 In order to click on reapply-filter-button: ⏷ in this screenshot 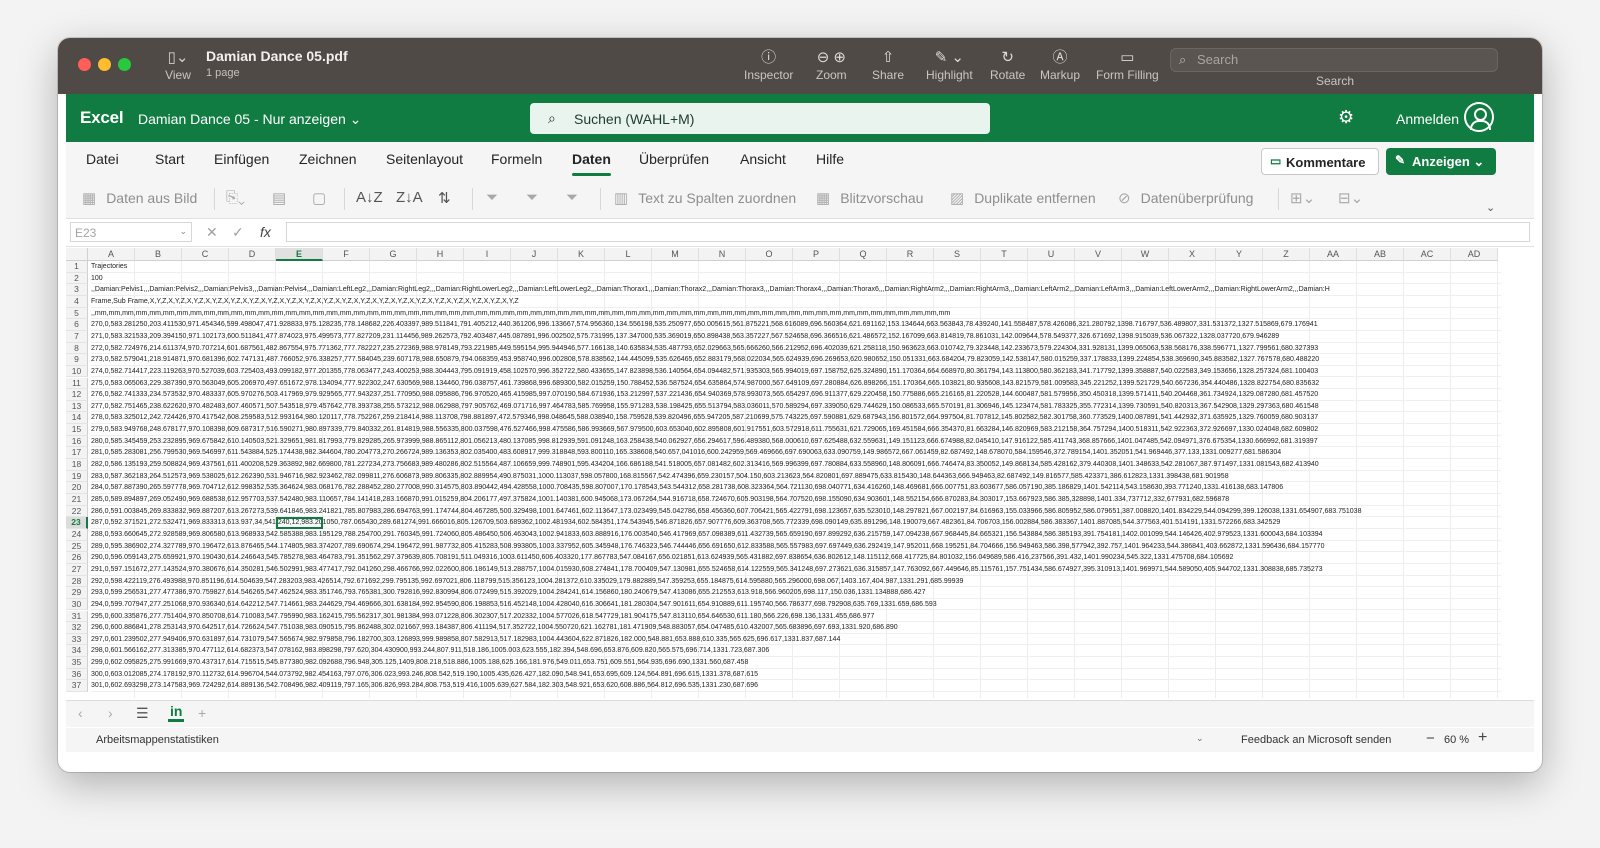, I will do `click(577, 197)`.